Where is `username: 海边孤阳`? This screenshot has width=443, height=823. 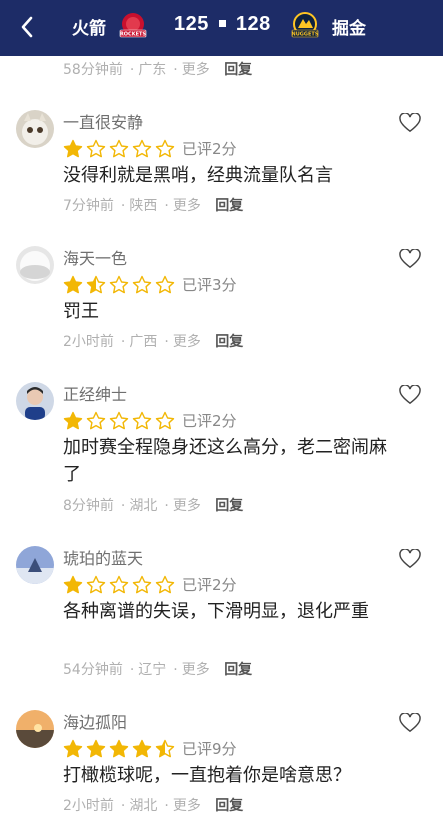
username: 海边孤阳 is located at coordinates (95, 721).